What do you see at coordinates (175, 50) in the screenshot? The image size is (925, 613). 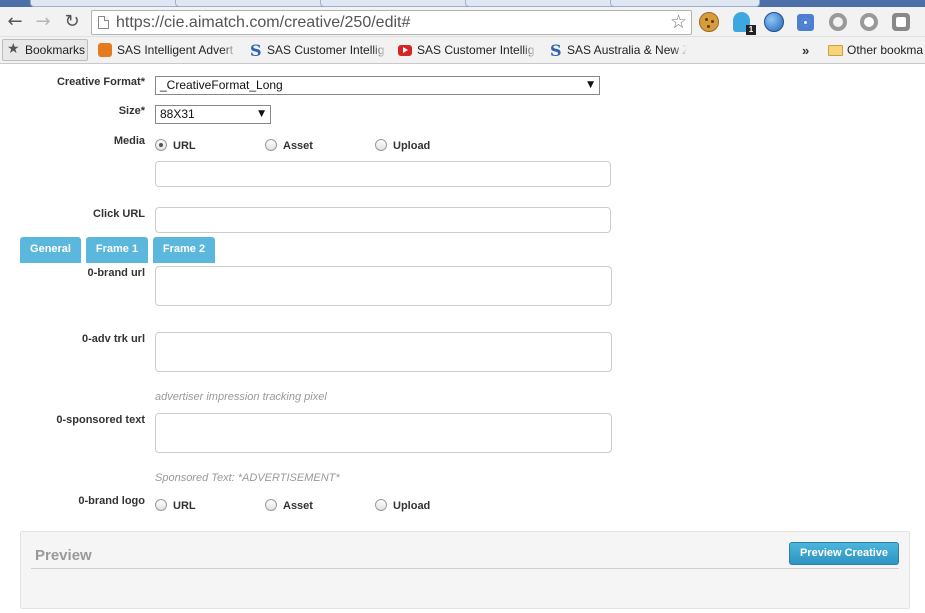 I see `bookmark-label: SAS Intelligent Advert` at bounding box center [175, 50].